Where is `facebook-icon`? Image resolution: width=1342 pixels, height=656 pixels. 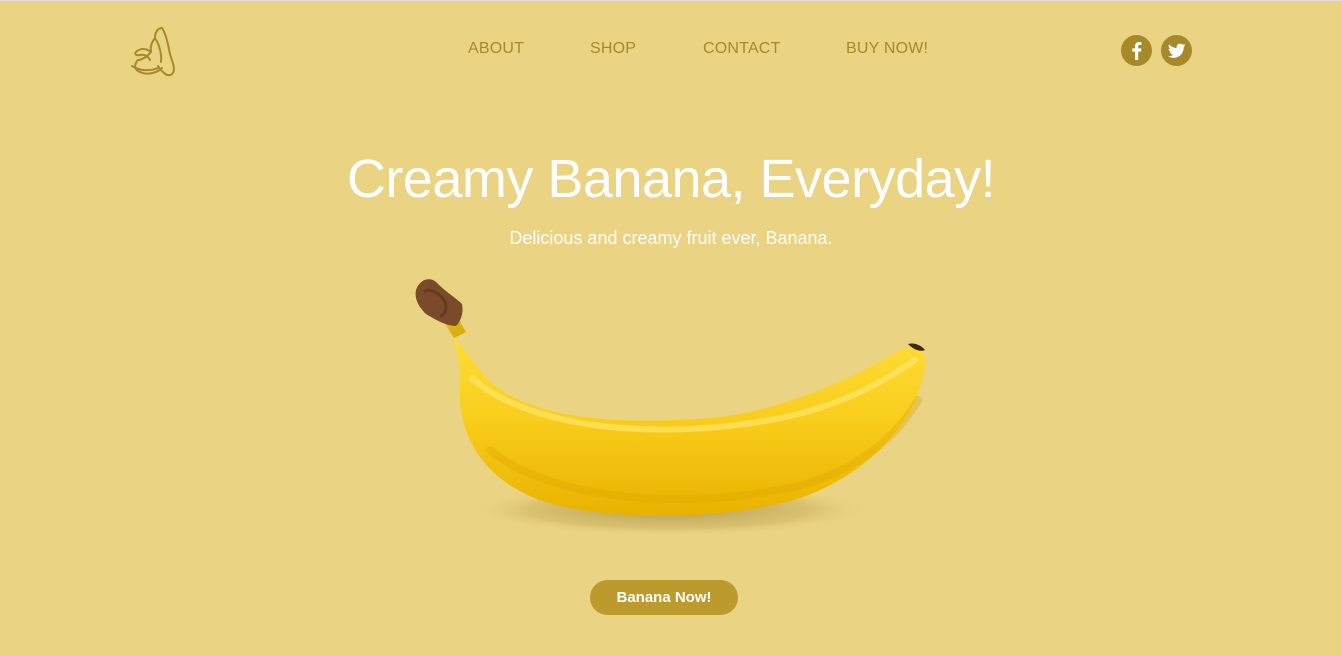
facebook-icon is located at coordinates (1136, 50).